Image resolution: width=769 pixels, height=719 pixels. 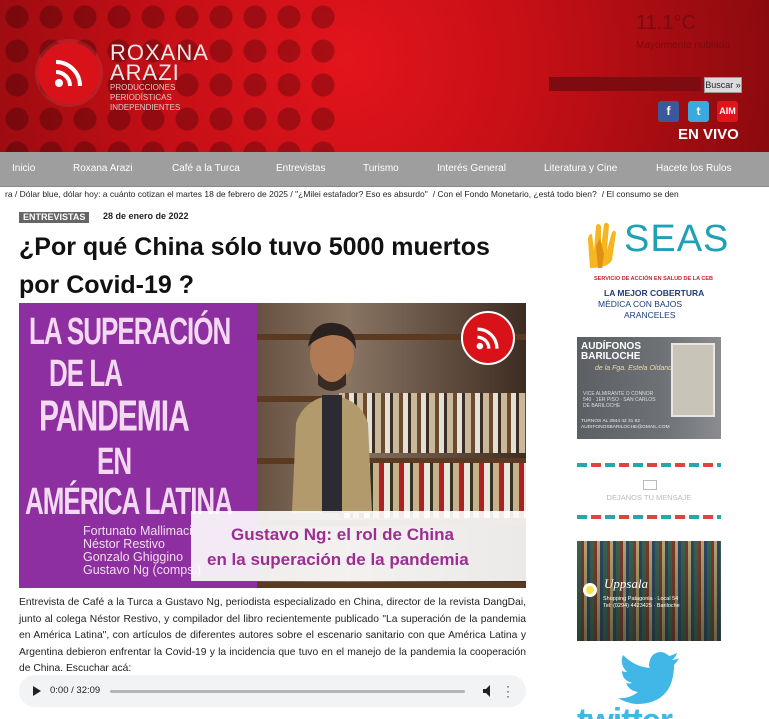 I want to click on weather-description: Mayormente nublado, so click(x=683, y=45).